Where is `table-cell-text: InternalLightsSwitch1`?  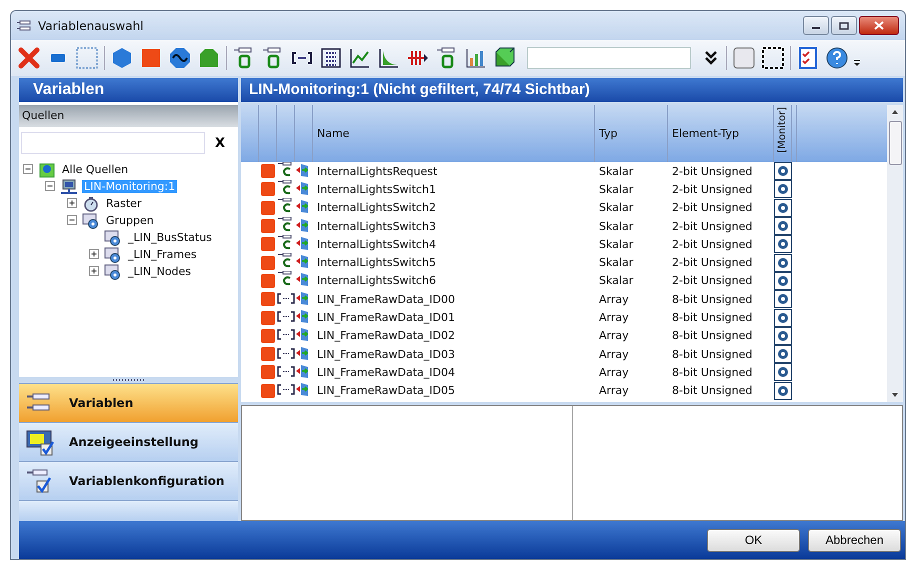 table-cell-text: InternalLightsSwitch1 is located at coordinates (376, 189).